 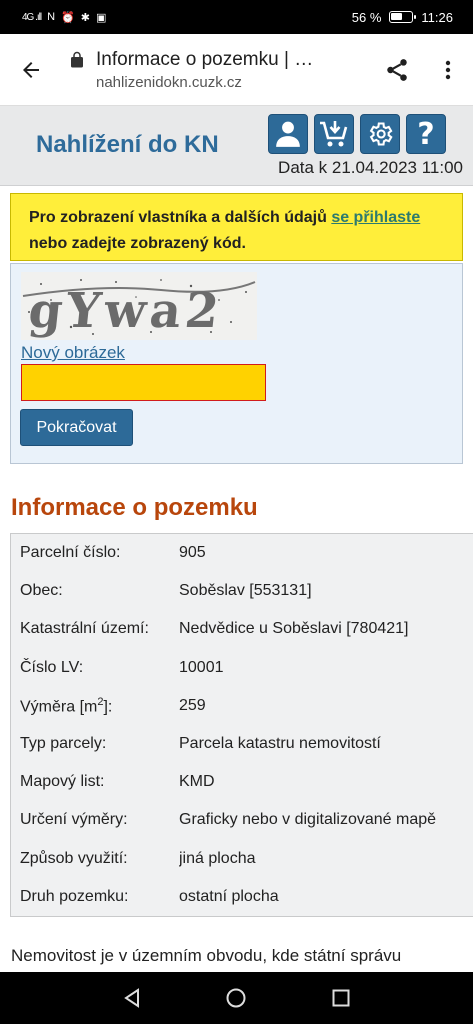 What do you see at coordinates (77, 60) in the screenshot?
I see `lock-icon` at bounding box center [77, 60].